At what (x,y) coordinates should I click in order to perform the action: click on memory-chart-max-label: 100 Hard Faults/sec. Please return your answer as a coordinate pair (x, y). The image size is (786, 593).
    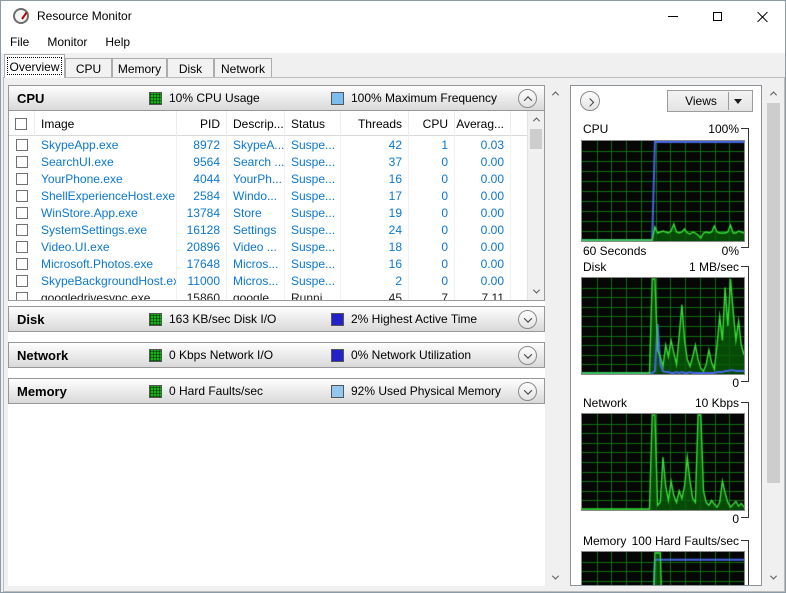
    Looking at the image, I should click on (685, 541).